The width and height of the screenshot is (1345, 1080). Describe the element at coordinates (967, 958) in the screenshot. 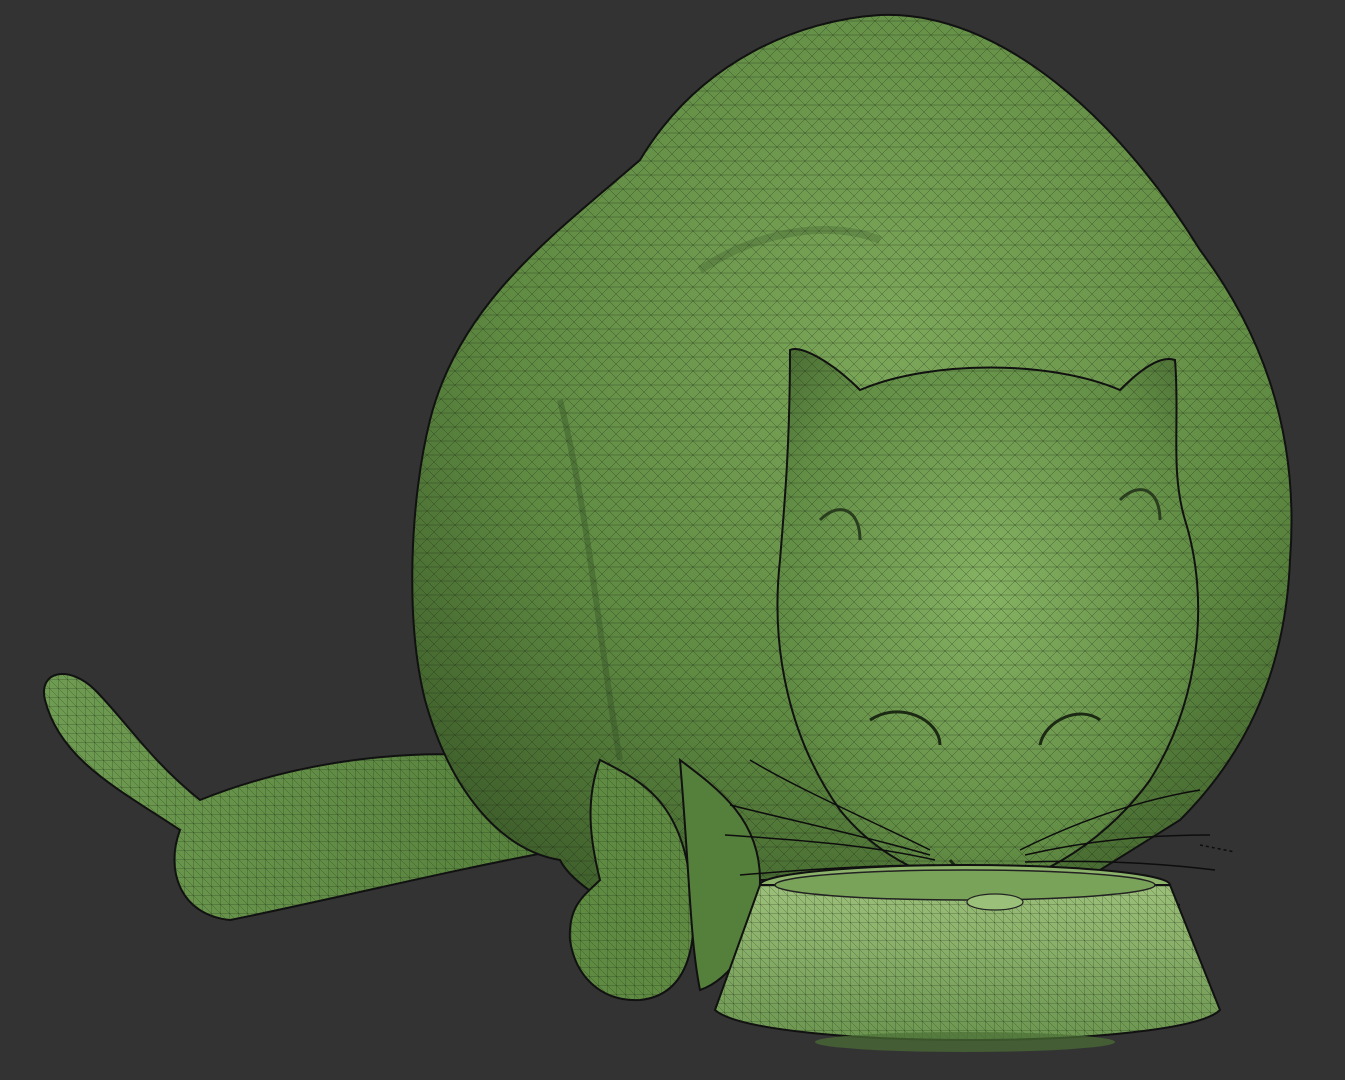

I see `food-bowl` at that location.